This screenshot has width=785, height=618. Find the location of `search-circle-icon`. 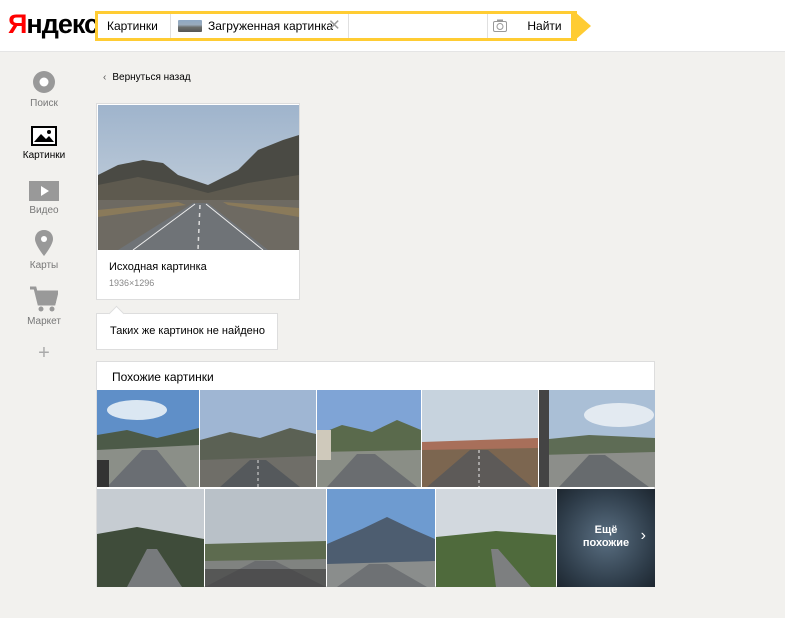

search-circle-icon is located at coordinates (44, 82).